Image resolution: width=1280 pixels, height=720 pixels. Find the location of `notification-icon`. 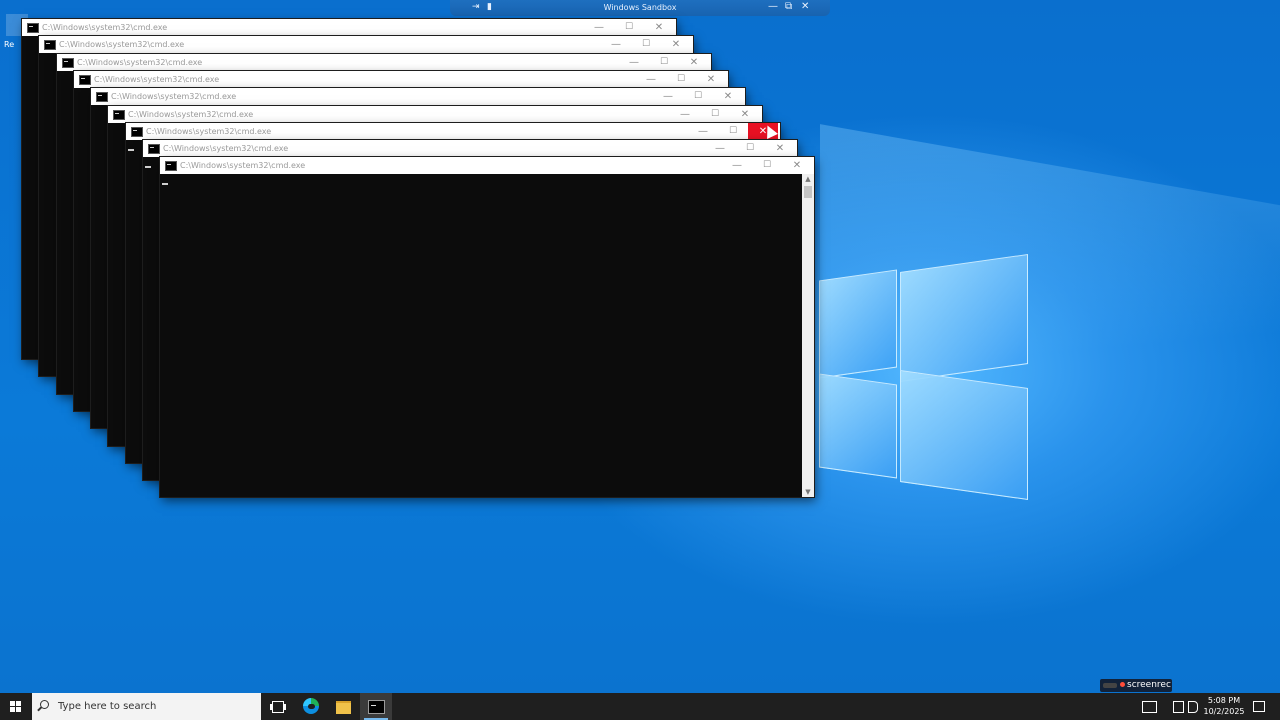

notification-icon is located at coordinates (1259, 706).